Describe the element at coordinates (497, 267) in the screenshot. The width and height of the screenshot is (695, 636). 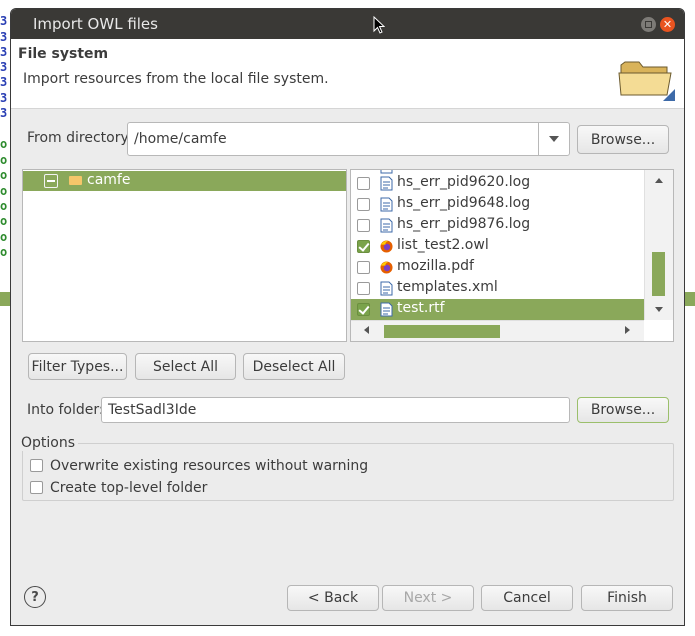
I see `list-item: mozilla.pdf` at that location.